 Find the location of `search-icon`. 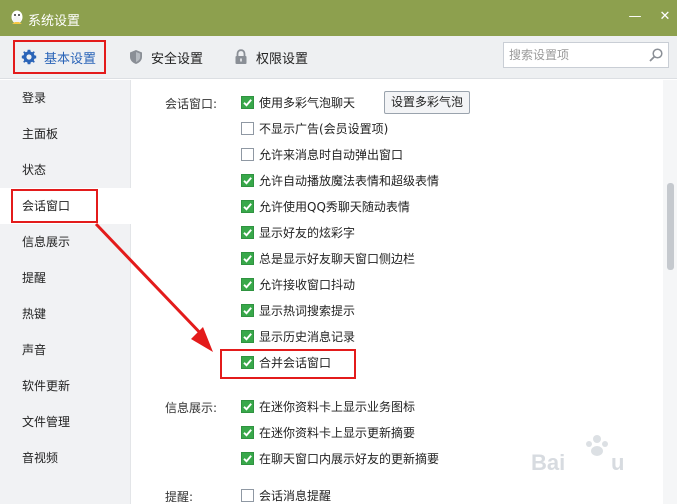

search-icon is located at coordinates (656, 55).